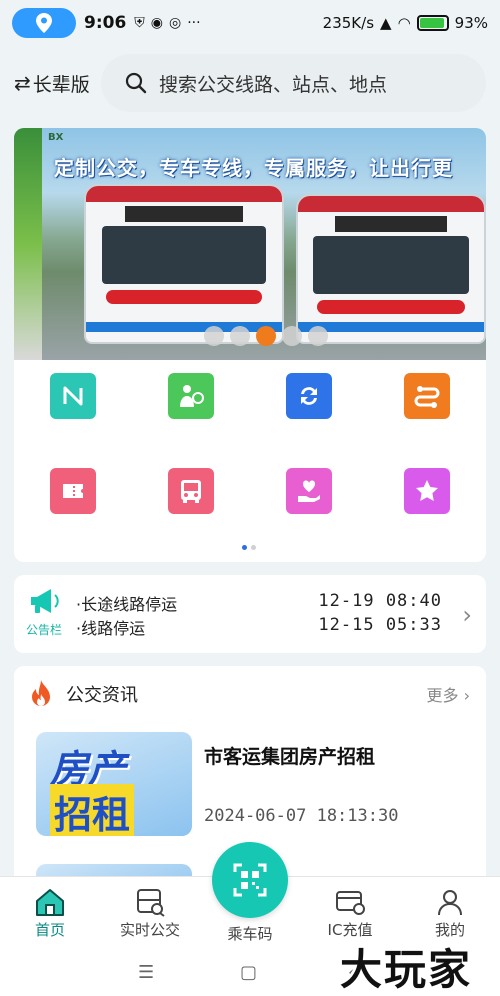  I want to click on pager-dot, so click(253, 547).